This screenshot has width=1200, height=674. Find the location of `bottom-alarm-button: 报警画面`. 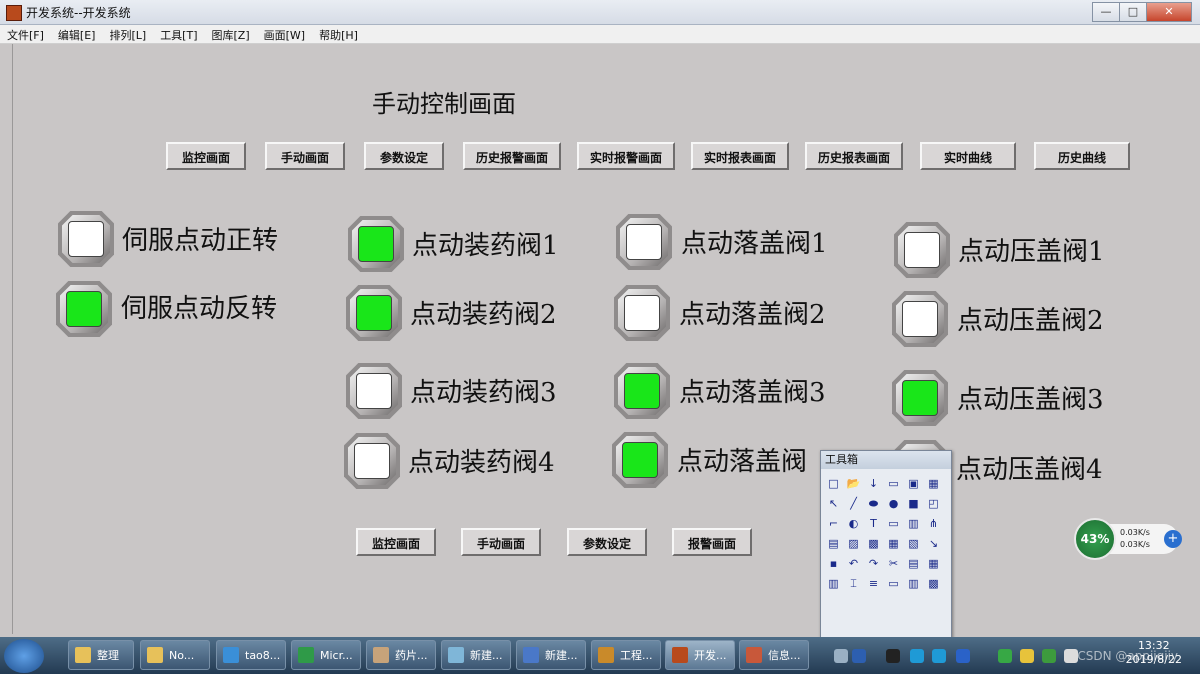

bottom-alarm-button: 报警画面 is located at coordinates (712, 542).